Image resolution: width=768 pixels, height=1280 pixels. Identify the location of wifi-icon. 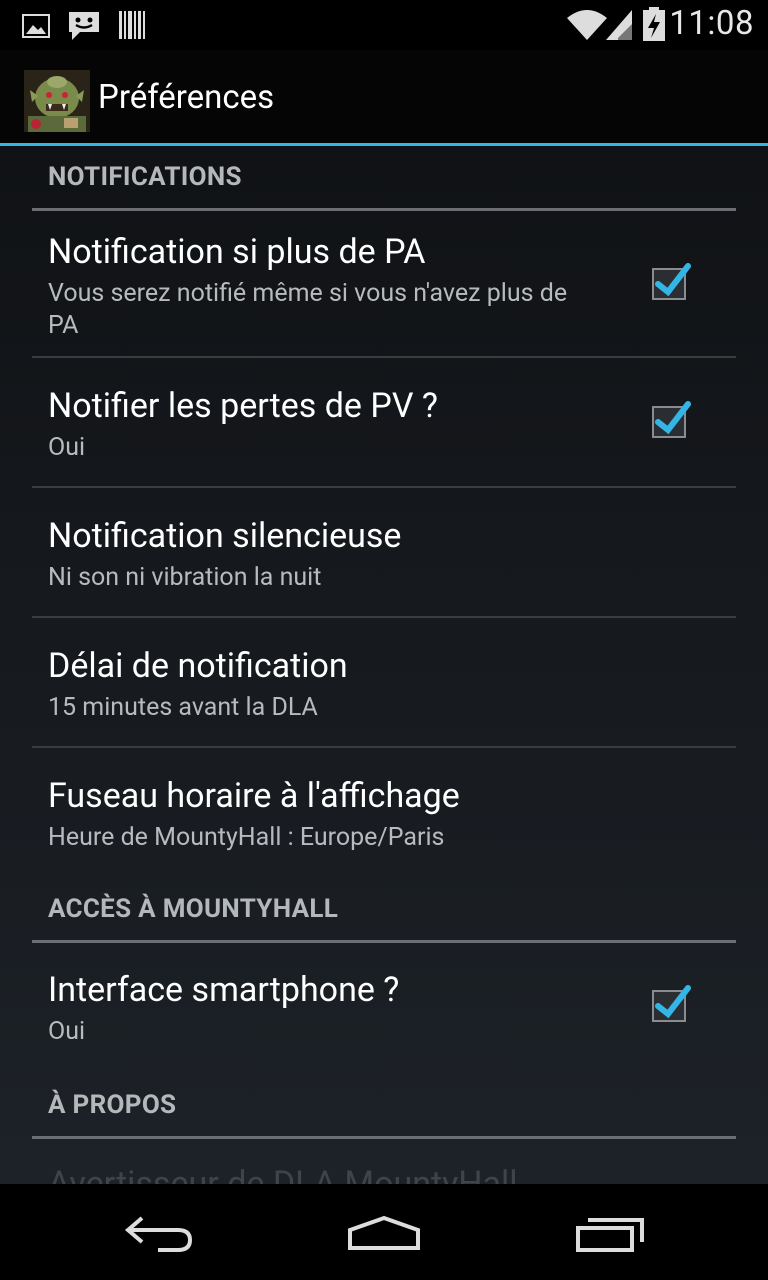
(587, 25).